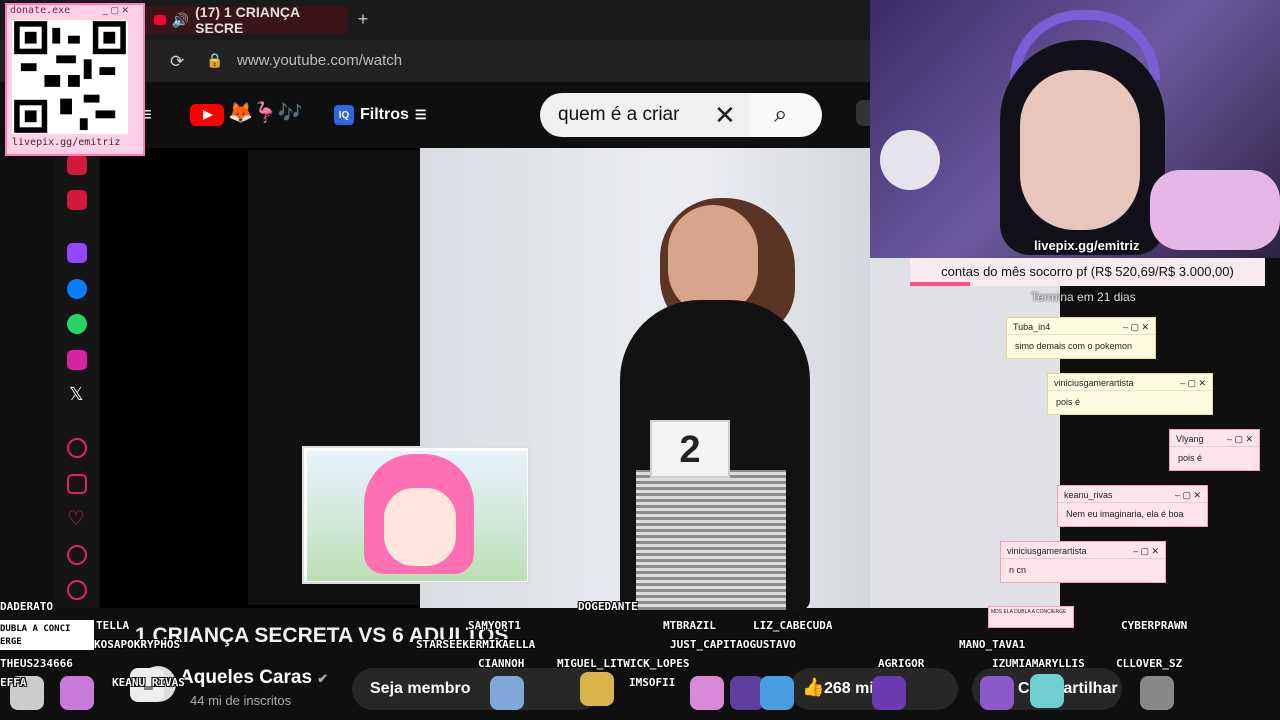 The width and height of the screenshot is (1280, 720). I want to click on qr-url: livepix.gg/emitriz, so click(66, 142).